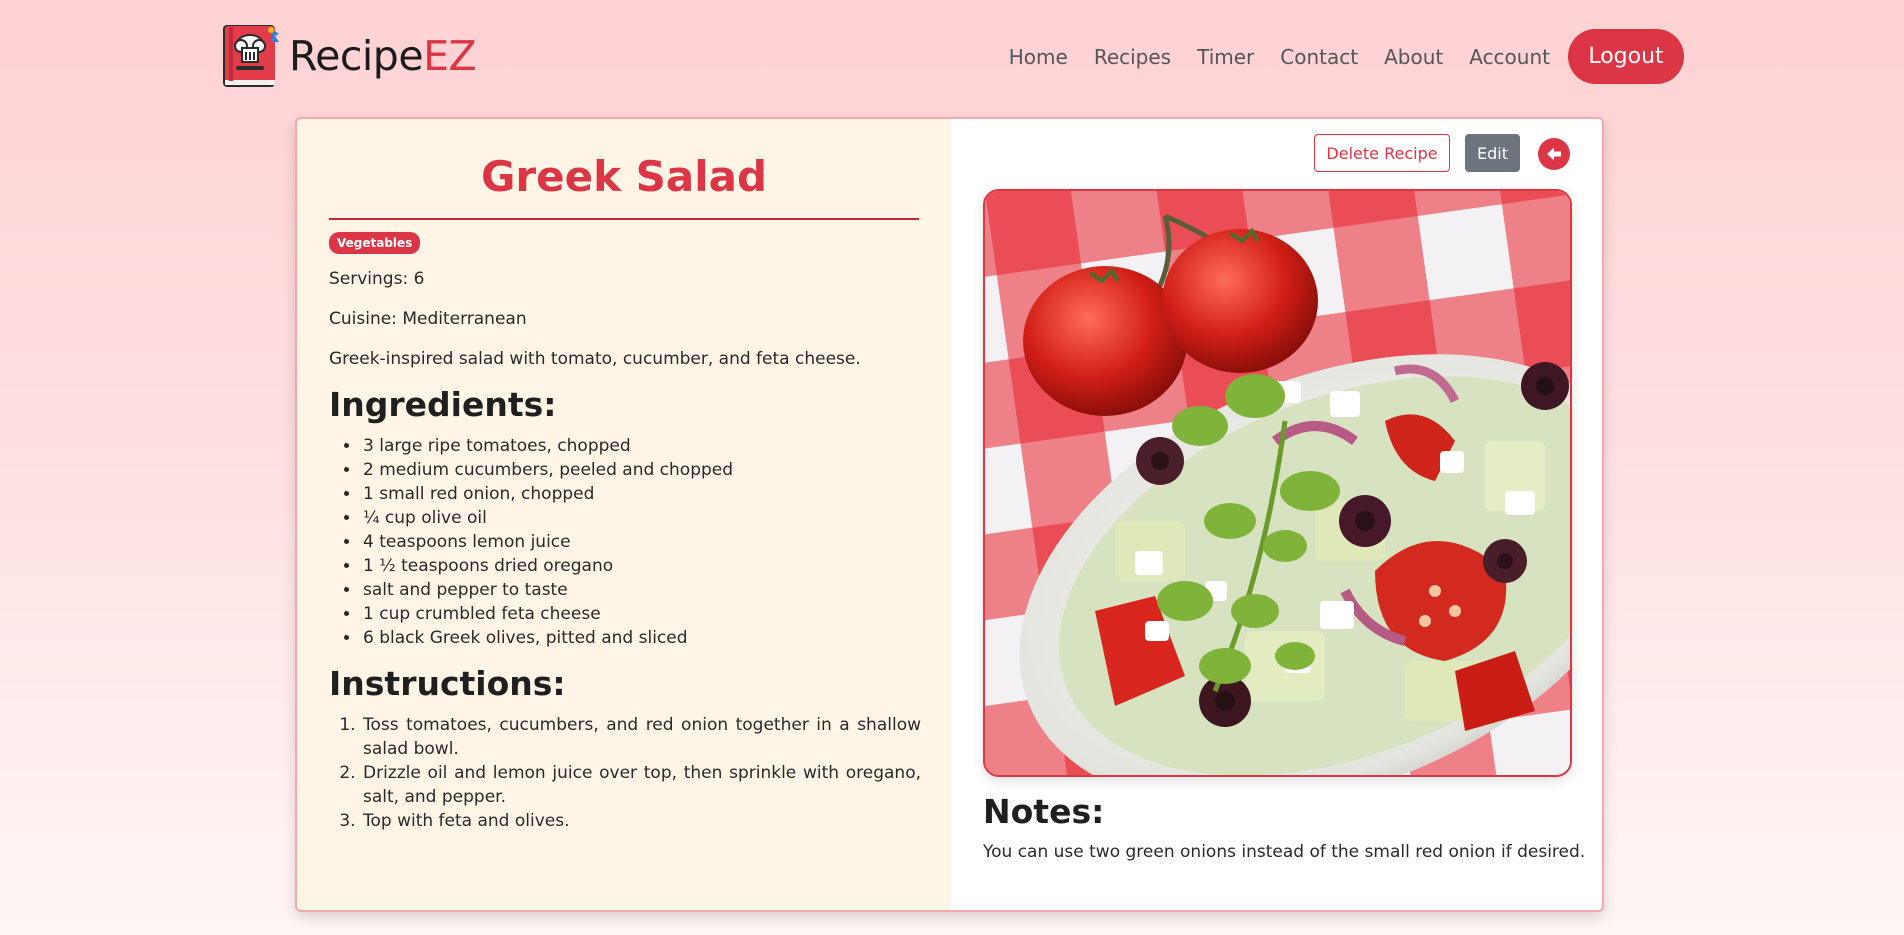  What do you see at coordinates (1382, 153) in the screenshot?
I see `delete-recipe-button: Delete Recipe` at bounding box center [1382, 153].